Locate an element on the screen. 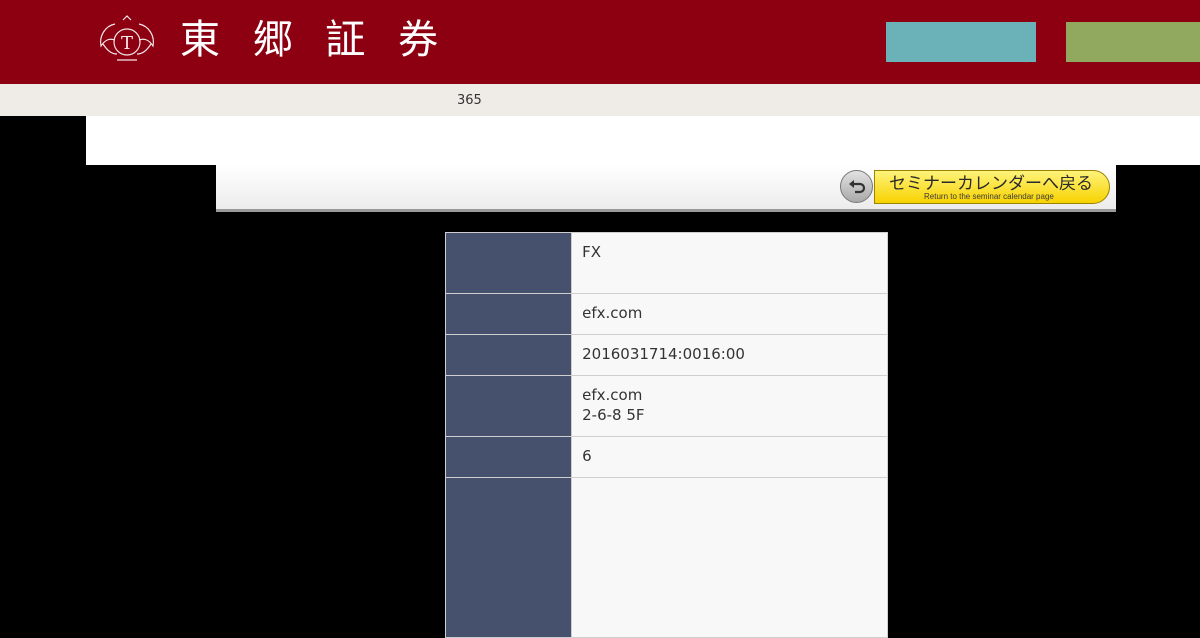 This screenshot has width=1200, height=638. back-button-label: セミナーカレンダーへ戻る is located at coordinates (991, 184).